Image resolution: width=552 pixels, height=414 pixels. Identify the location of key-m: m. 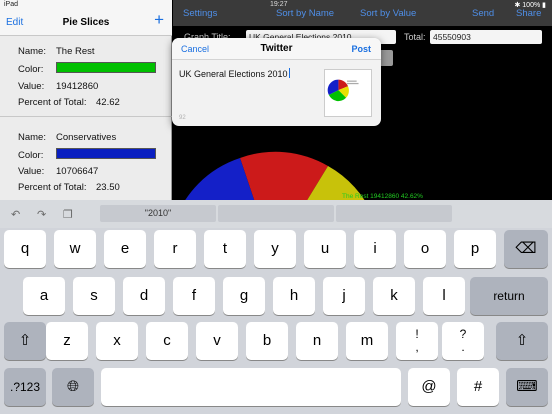
(367, 341).